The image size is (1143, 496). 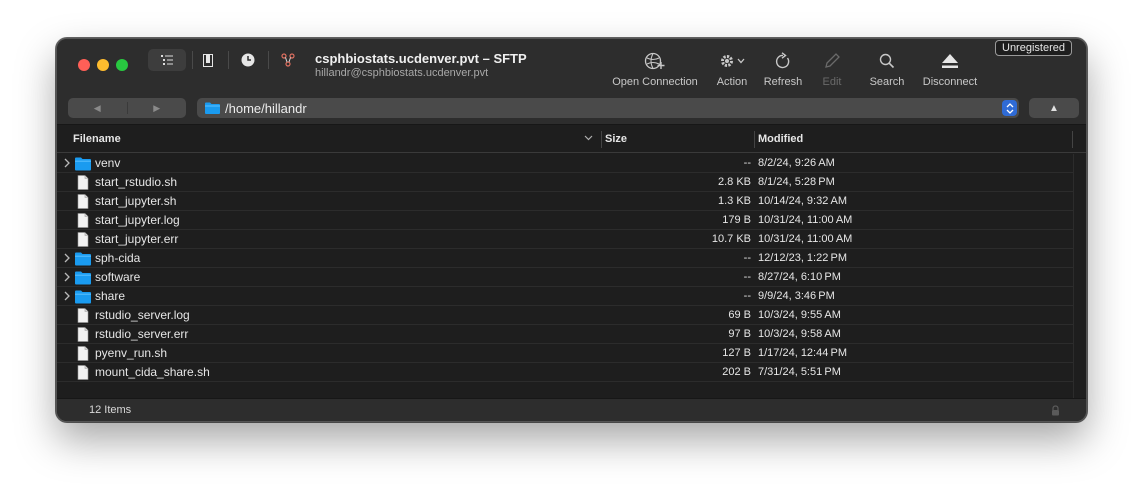 I want to click on file-size: 69 B, so click(x=739, y=315).